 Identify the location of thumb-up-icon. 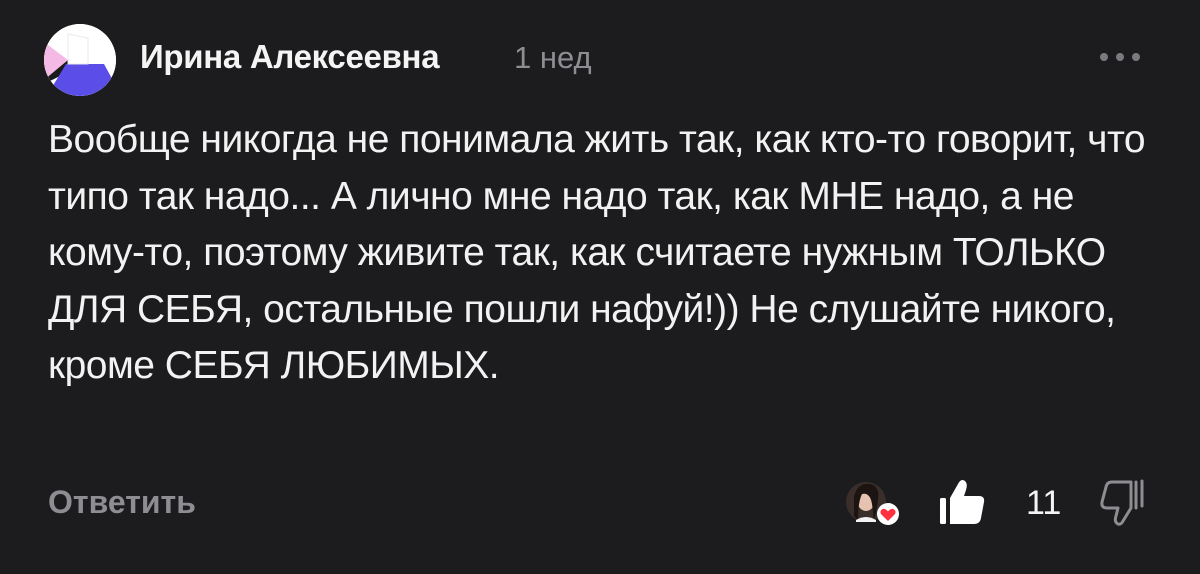
(962, 501).